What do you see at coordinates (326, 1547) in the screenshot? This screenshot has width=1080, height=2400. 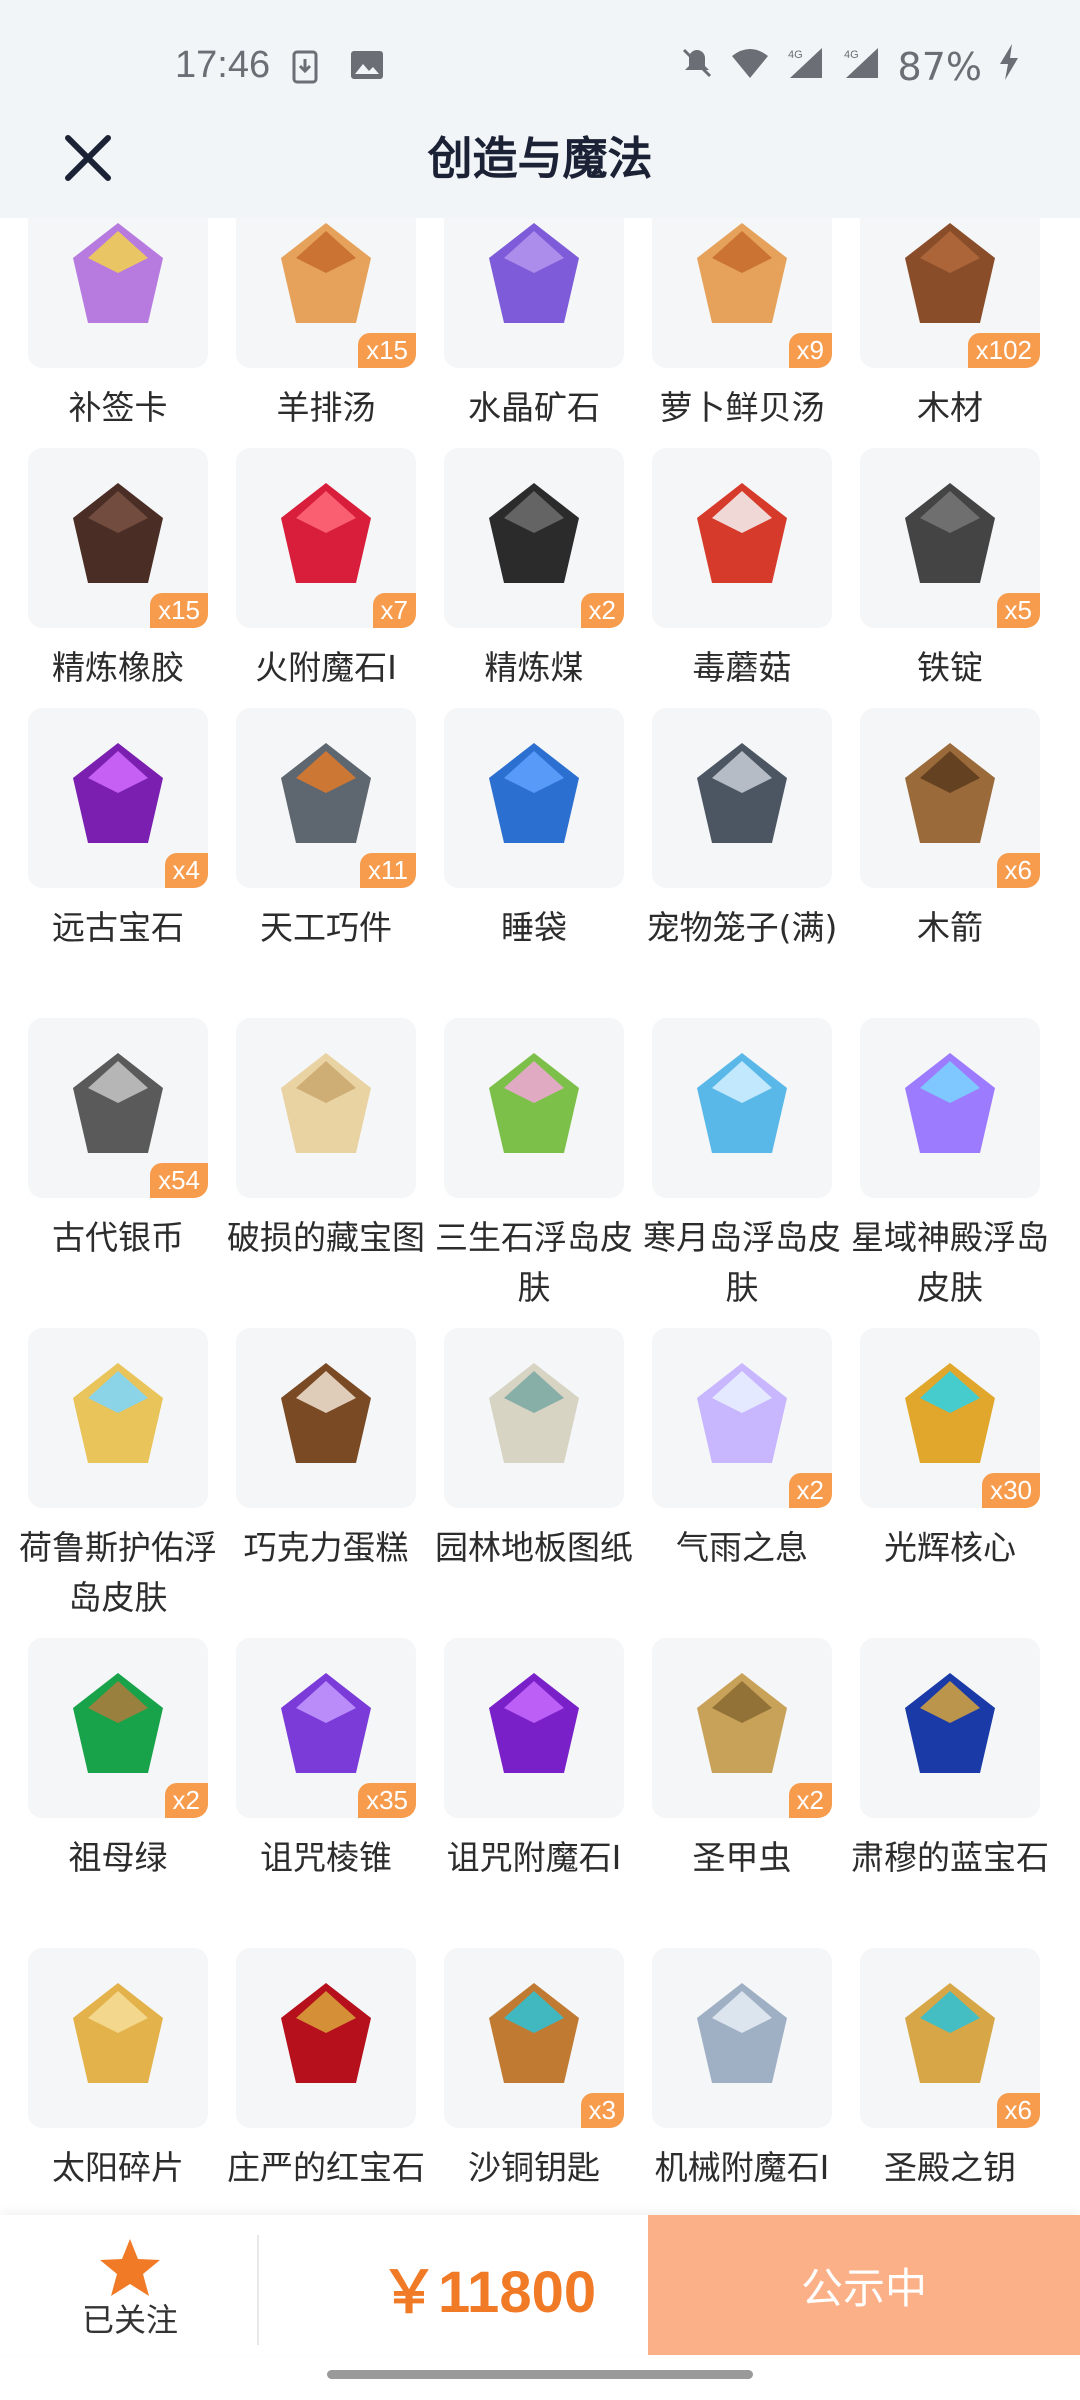 I see `item-label: 巧克力蛋糕` at bounding box center [326, 1547].